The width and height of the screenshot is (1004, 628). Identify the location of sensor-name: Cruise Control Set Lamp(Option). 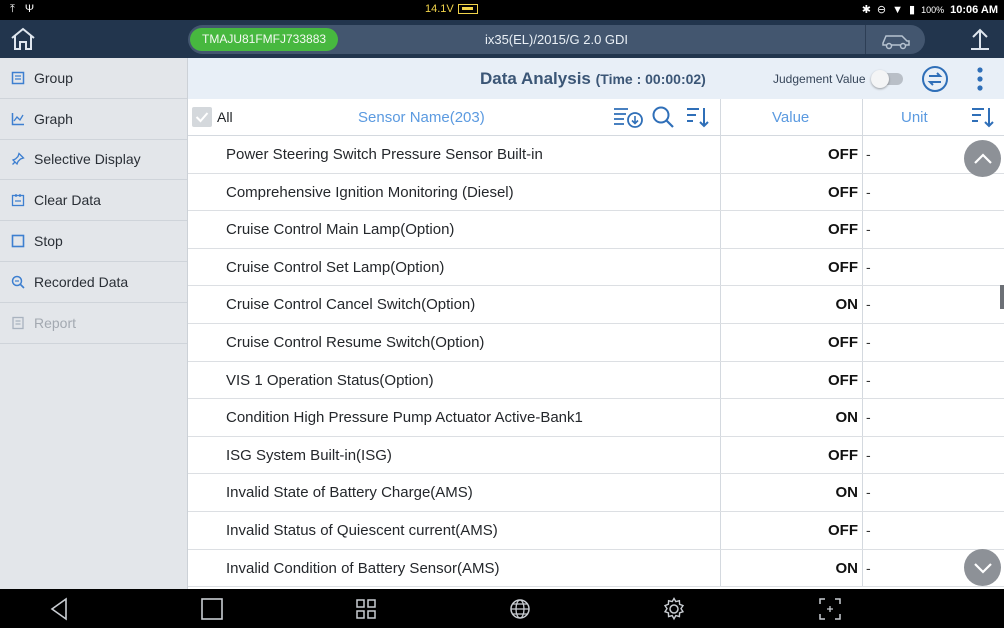
(335, 267).